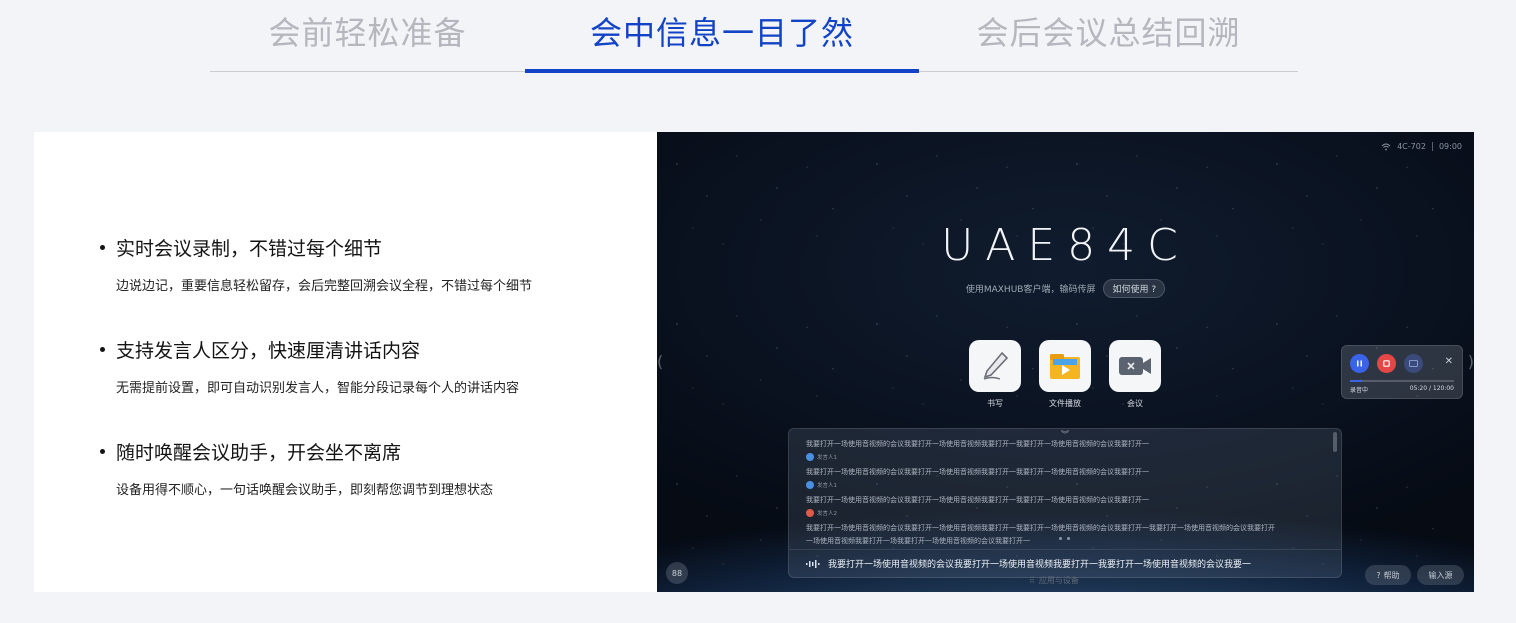 This screenshot has width=1516, height=623. What do you see at coordinates (1449, 361) in the screenshot?
I see `close-icon: ✕` at bounding box center [1449, 361].